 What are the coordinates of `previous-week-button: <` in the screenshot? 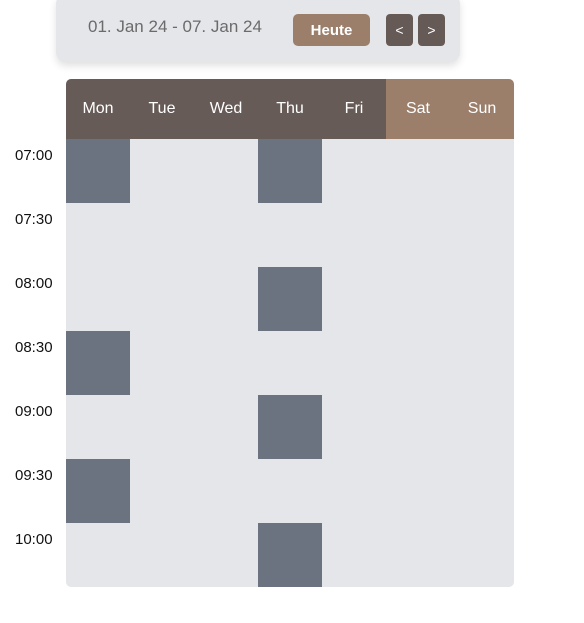 It's located at (399, 30).